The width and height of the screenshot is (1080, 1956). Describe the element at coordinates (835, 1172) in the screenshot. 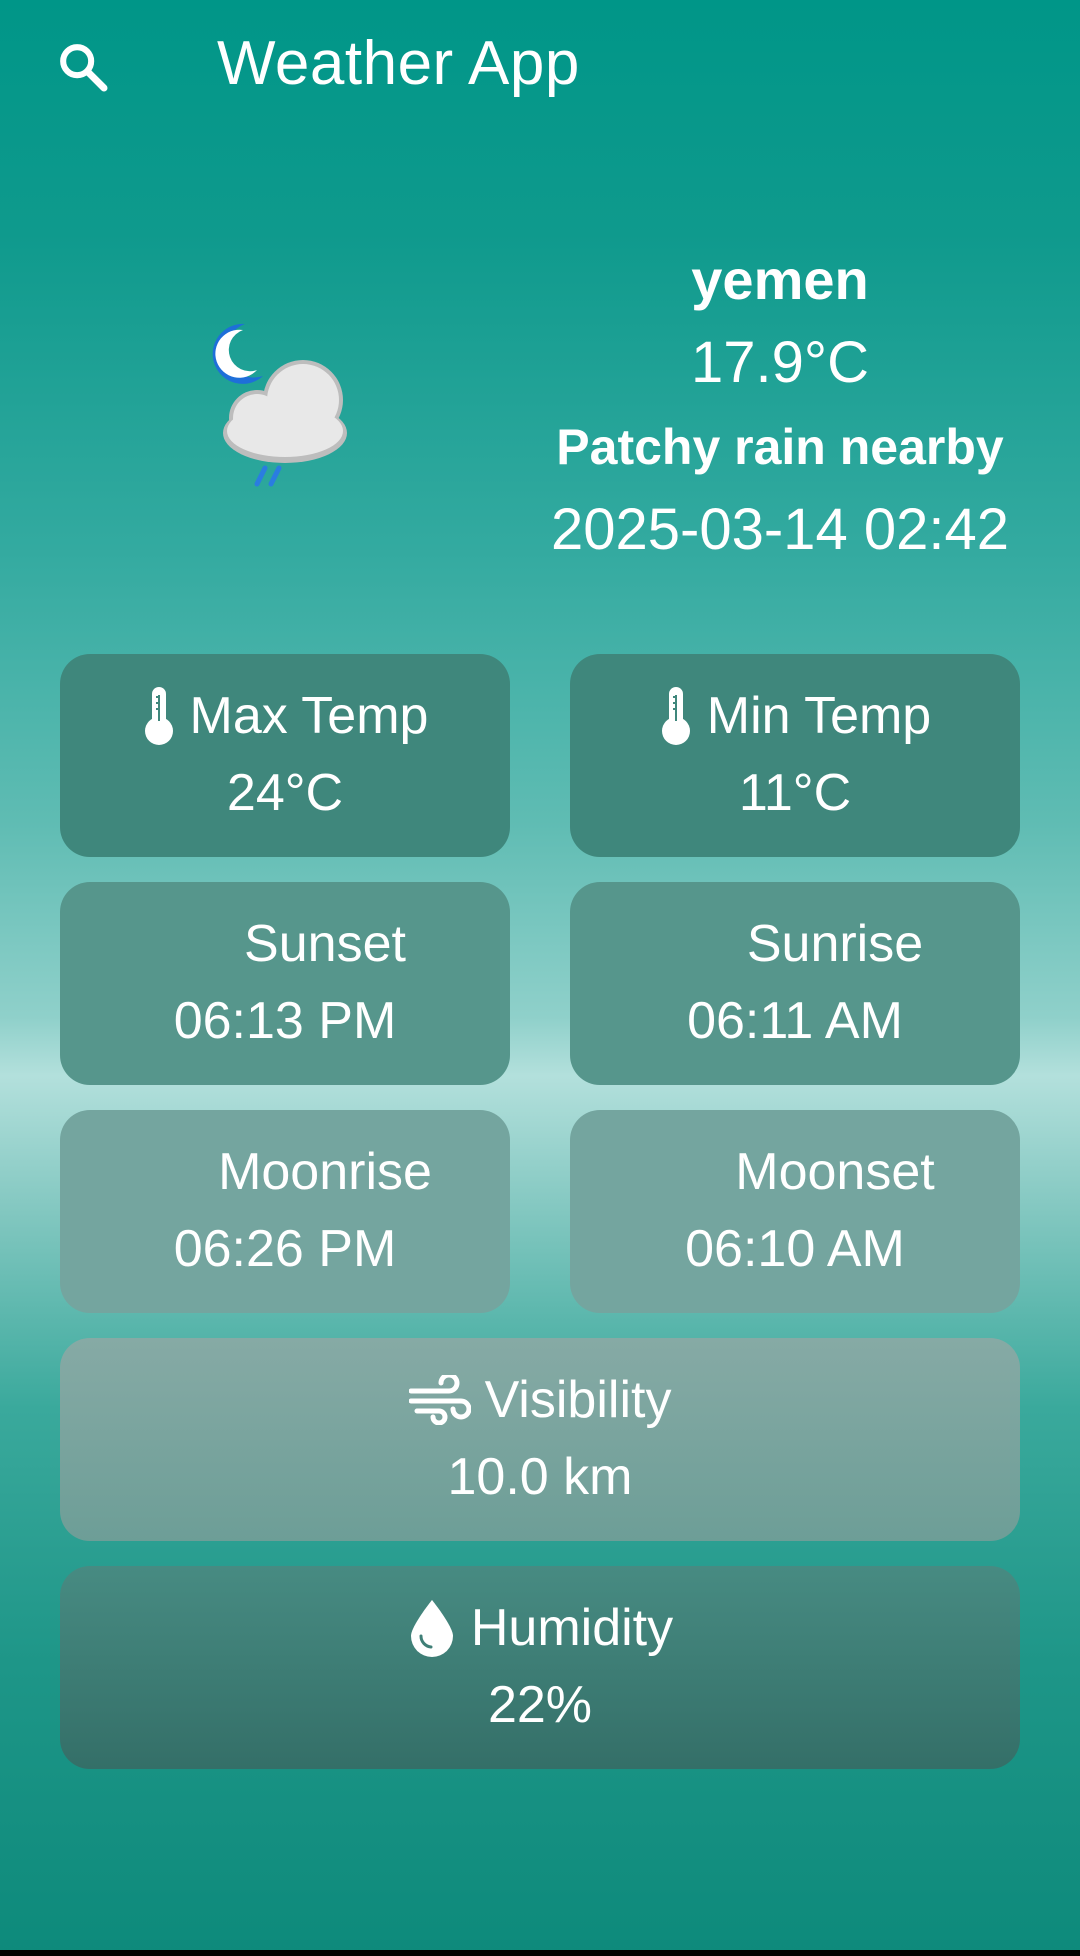

I see `moonset-label: Moonset` at that location.